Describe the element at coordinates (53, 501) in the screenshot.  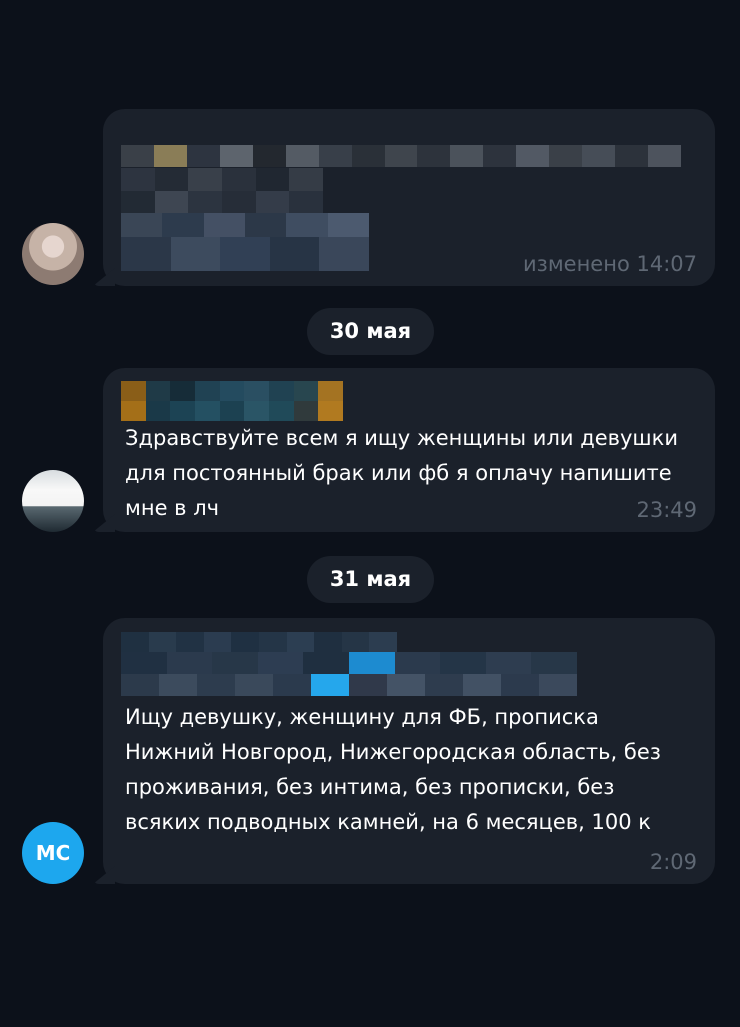
I see `sender-avatar-car` at that location.